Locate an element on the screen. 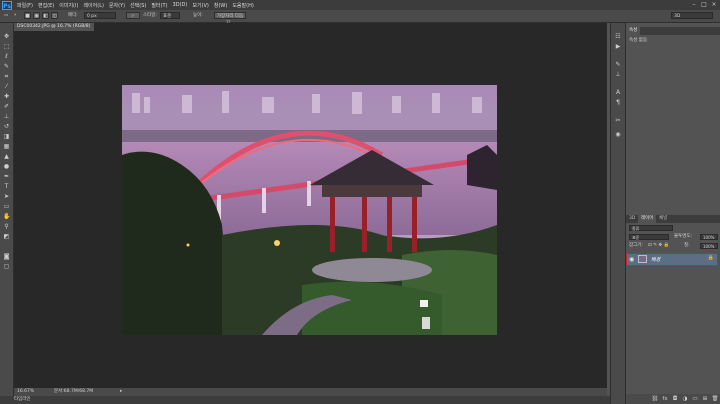 The width and height of the screenshot is (720, 404). layer-thumbnail is located at coordinates (642, 259).